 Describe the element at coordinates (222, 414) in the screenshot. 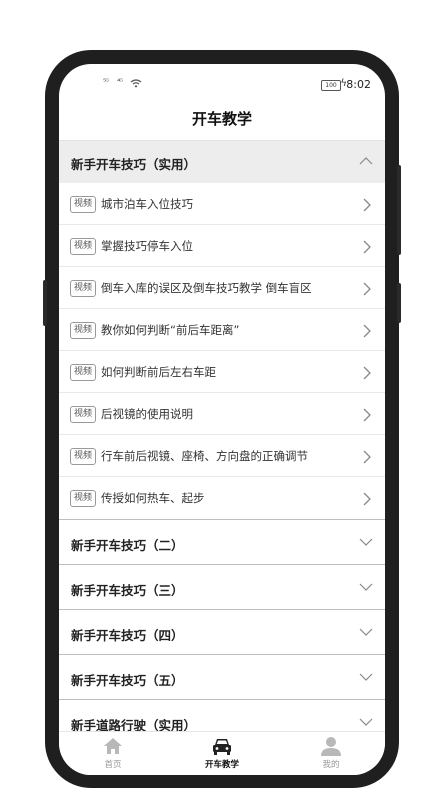

I see `list-item: 视频 后视镜的使用说明` at that location.